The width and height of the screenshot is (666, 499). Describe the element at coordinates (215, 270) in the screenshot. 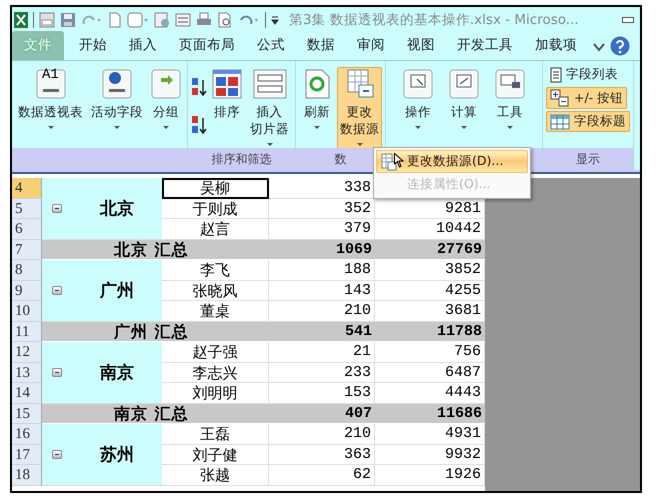

I see `table-cell: 李飞` at that location.